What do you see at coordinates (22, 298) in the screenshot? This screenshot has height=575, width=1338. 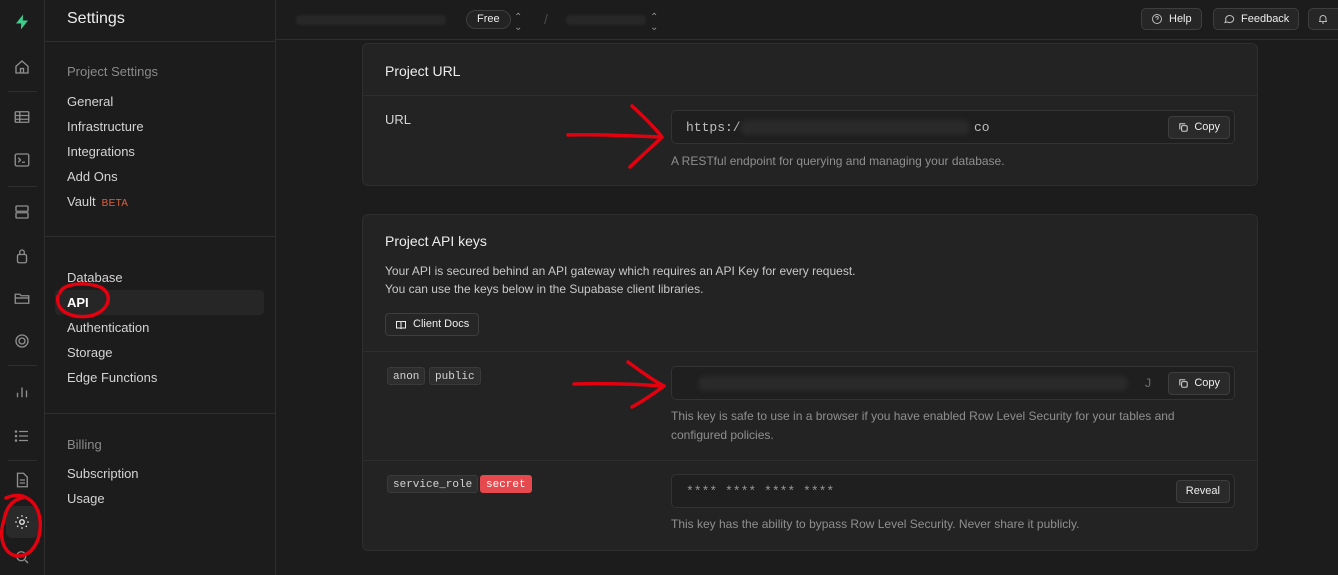 I see `storage-icon` at bounding box center [22, 298].